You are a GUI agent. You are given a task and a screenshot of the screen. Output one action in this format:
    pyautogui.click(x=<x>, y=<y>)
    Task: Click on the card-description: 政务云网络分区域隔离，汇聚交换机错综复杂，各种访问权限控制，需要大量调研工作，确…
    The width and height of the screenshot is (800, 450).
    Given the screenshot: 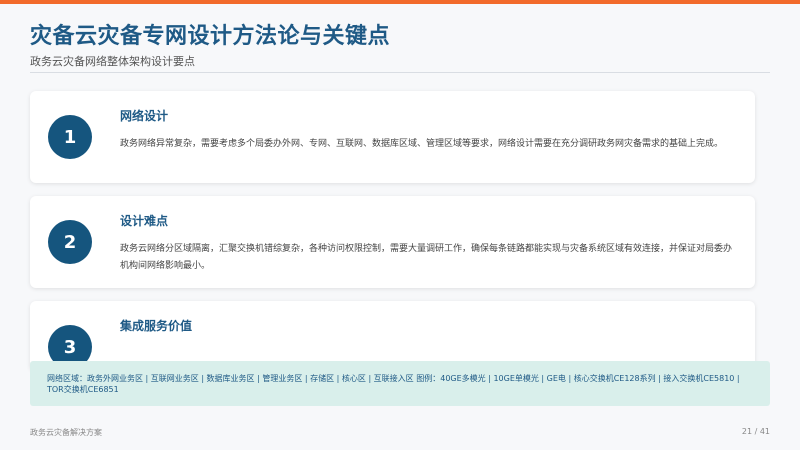 What is the action you would take?
    pyautogui.click(x=426, y=257)
    